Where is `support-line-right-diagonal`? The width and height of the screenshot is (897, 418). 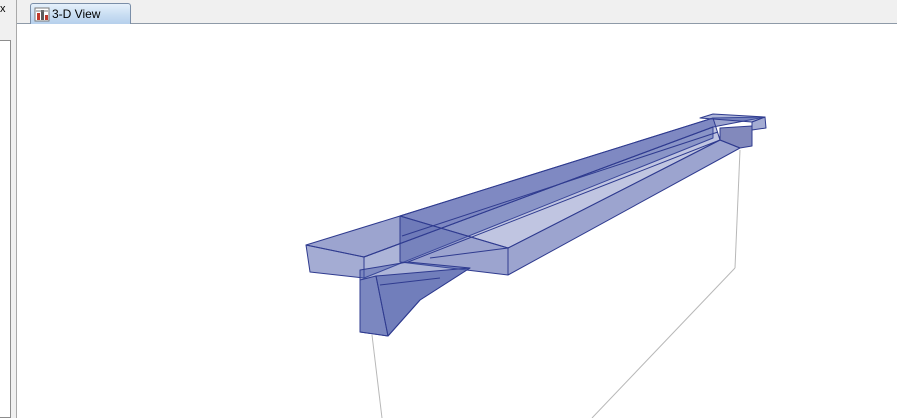
support-line-right-diagonal is located at coordinates (663, 342).